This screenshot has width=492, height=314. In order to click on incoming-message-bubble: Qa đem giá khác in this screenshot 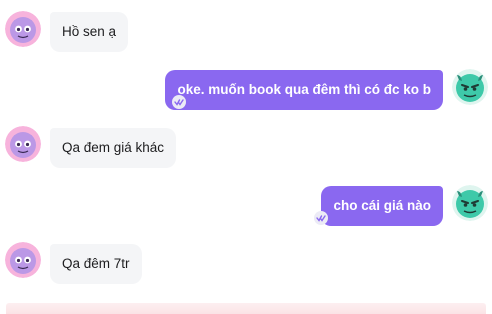, I will do `click(113, 148)`.